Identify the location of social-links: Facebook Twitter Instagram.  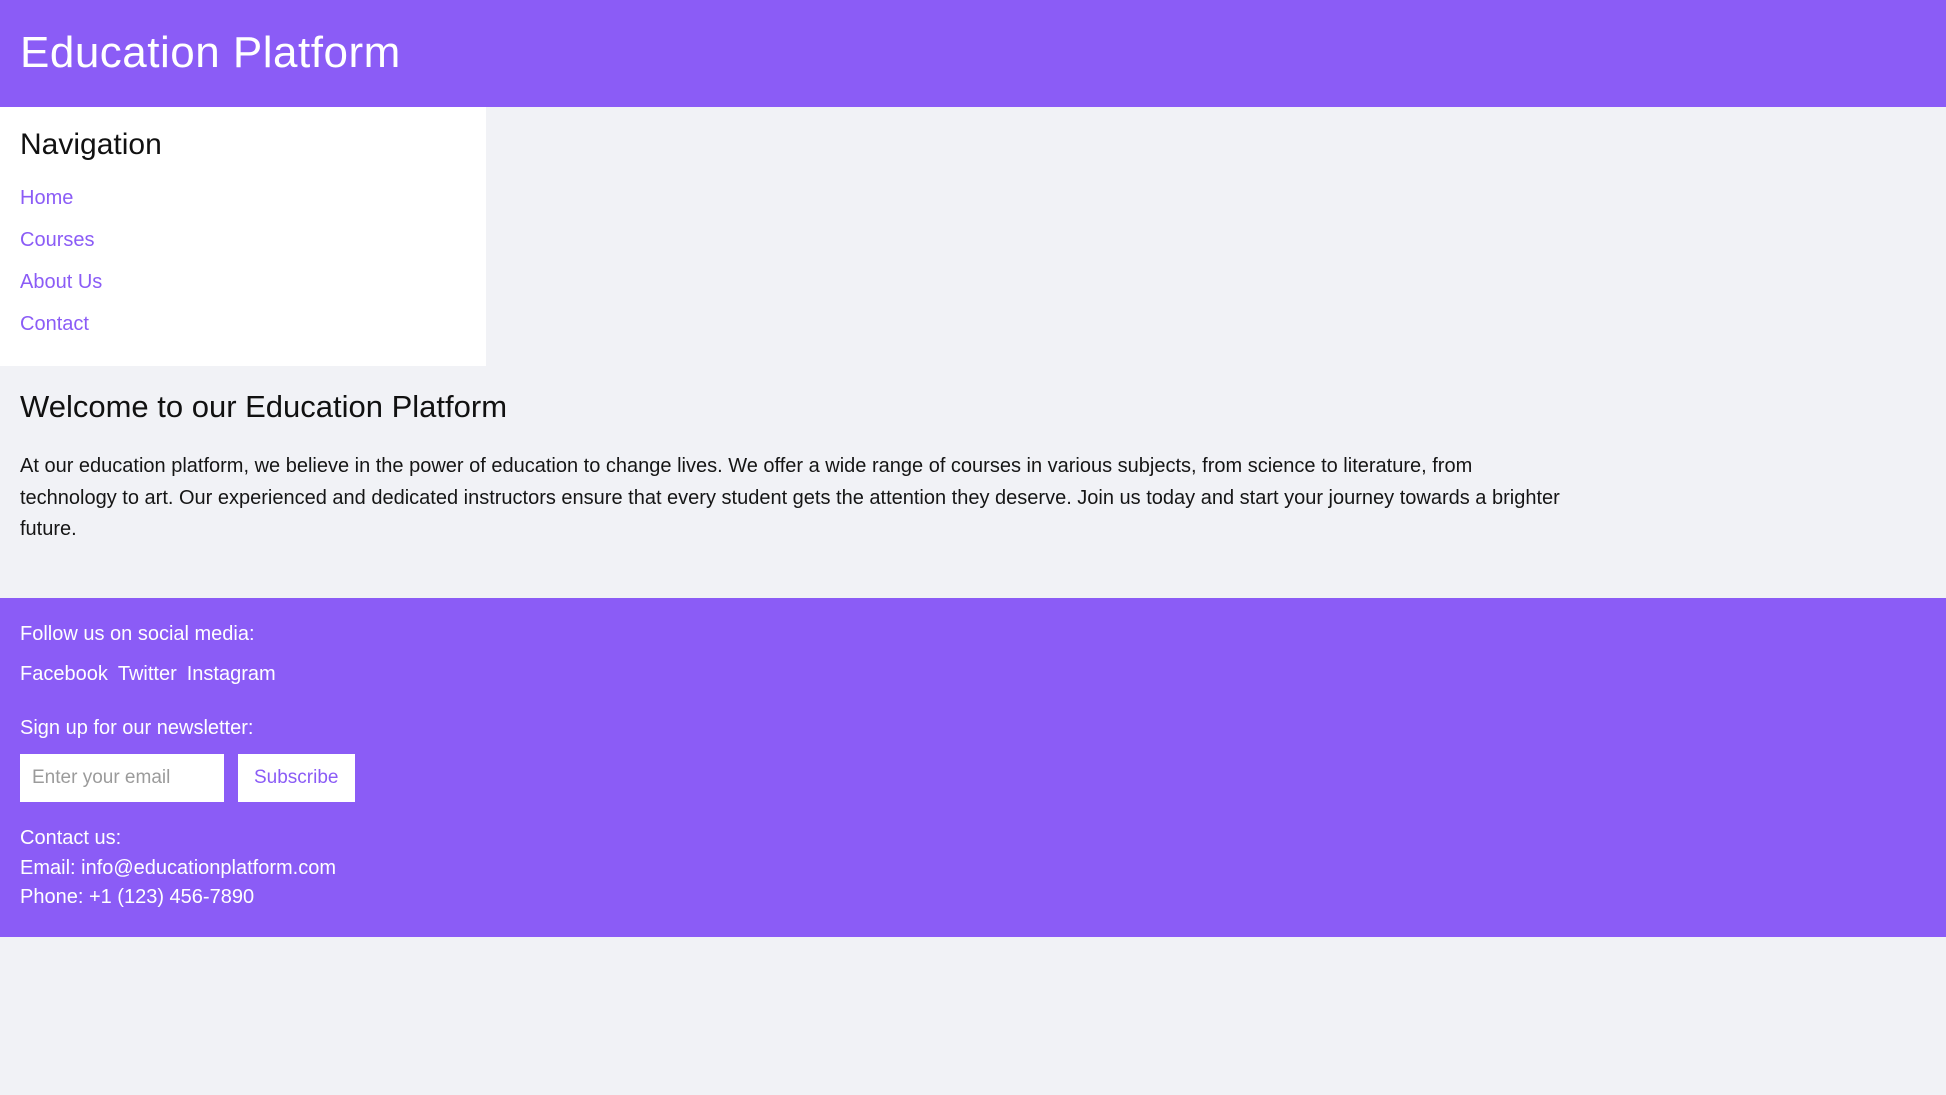
(973, 674).